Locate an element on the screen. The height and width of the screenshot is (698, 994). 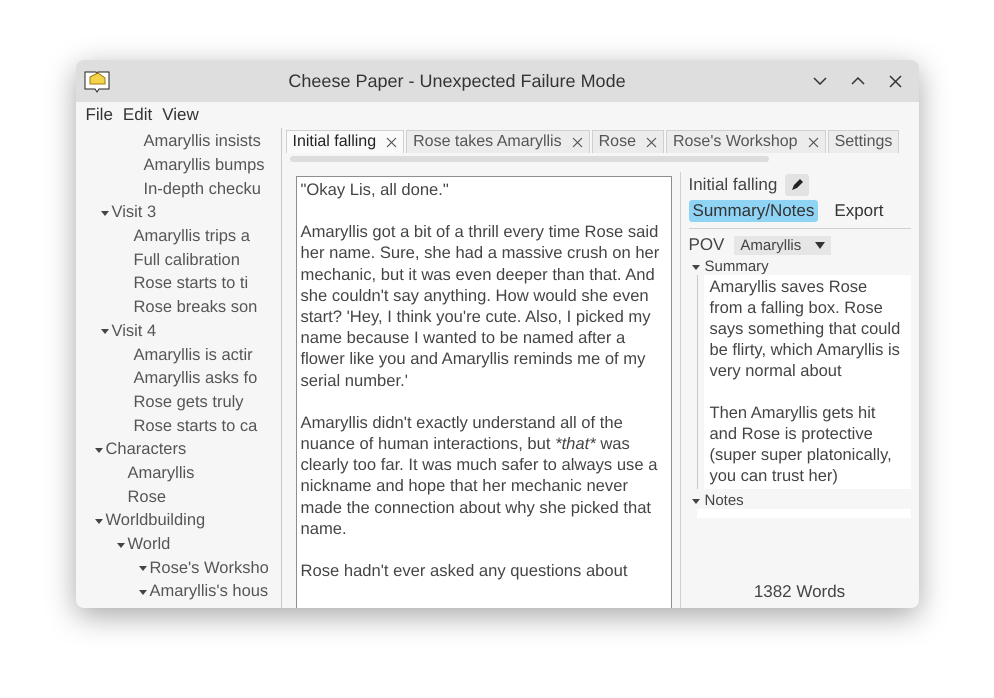
tab: Initial falling is located at coordinates (345, 141).